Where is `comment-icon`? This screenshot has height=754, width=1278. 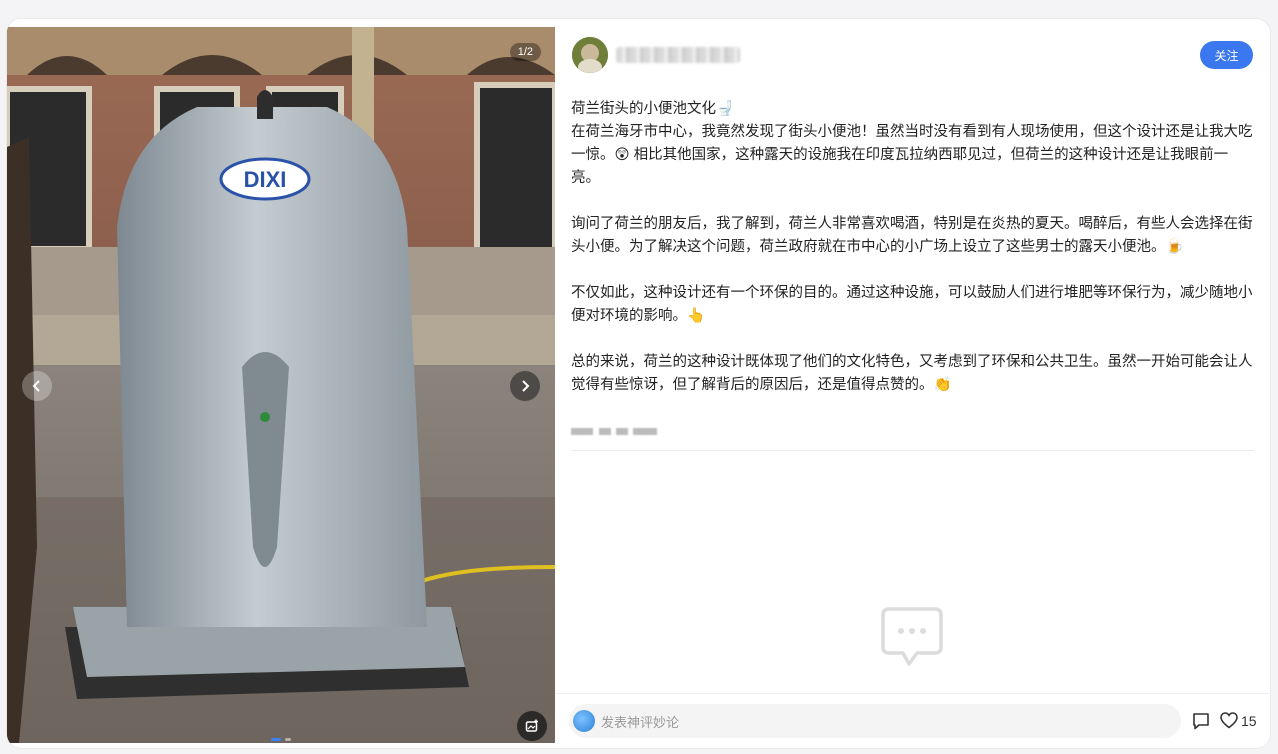 comment-icon is located at coordinates (1201, 721).